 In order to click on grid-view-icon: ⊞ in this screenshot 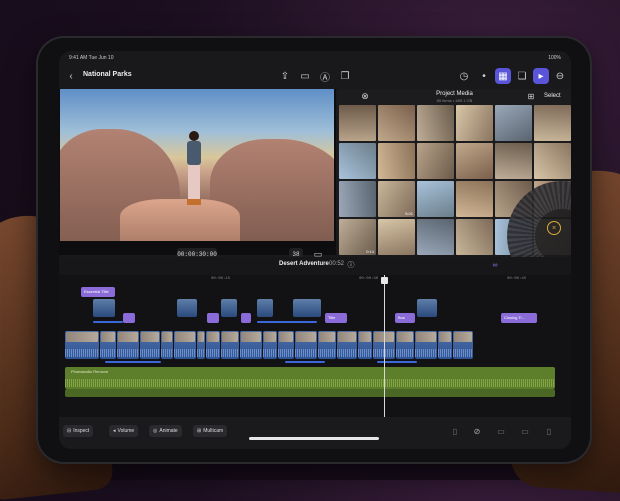, I will do `click(531, 96)`.